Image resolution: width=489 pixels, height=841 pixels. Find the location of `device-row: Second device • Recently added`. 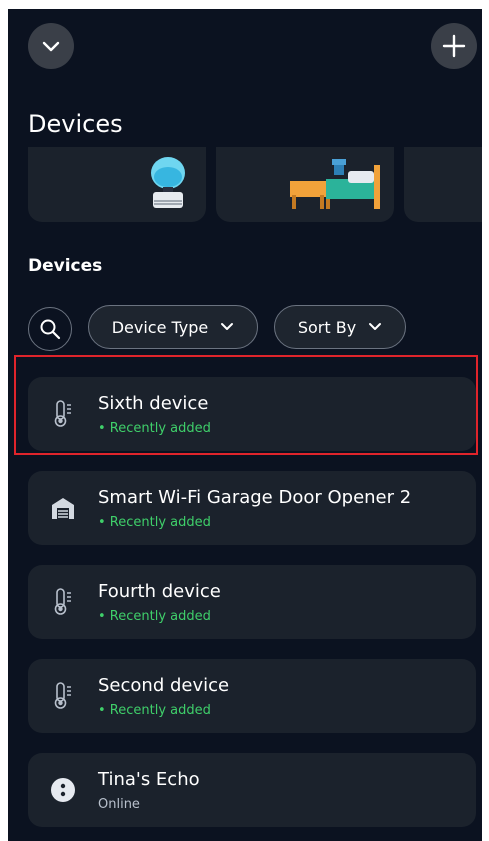

device-row: Second device • Recently added is located at coordinates (252, 696).